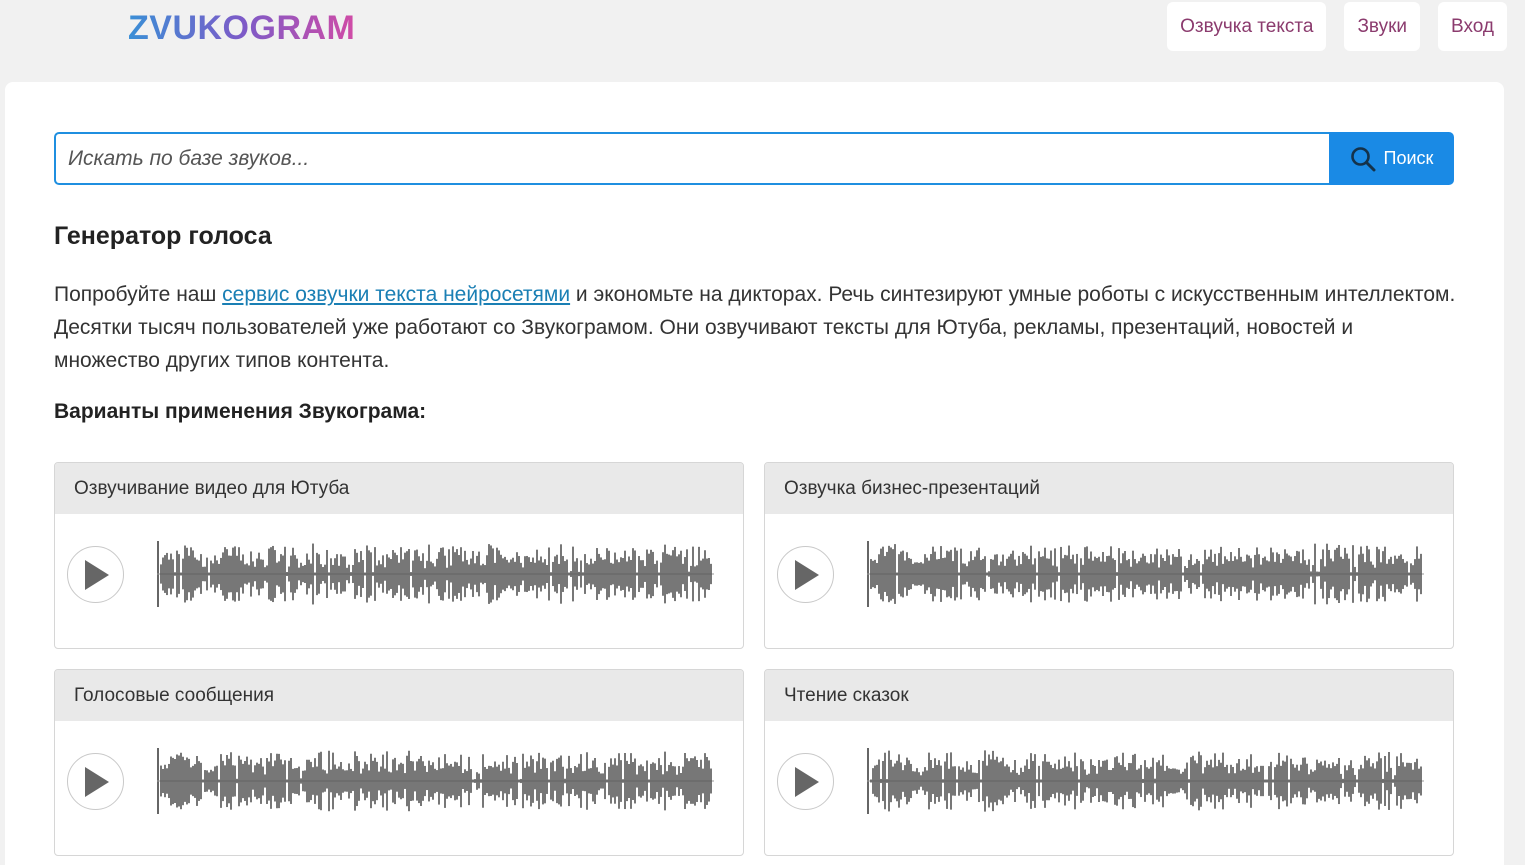 This screenshot has width=1525, height=865. Describe the element at coordinates (435, 781) in the screenshot. I see `waveform-voice-messages` at that location.